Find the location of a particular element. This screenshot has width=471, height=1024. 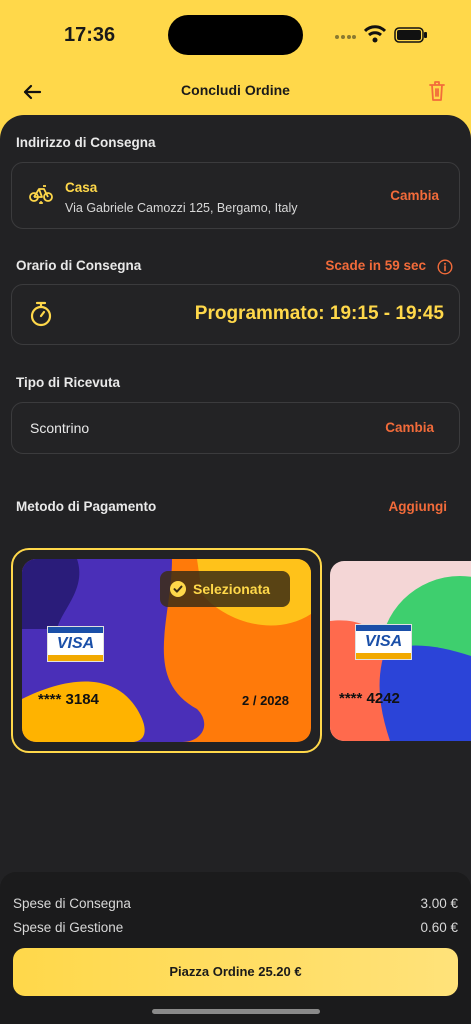

service-fee-value: 0.60 € is located at coordinates (439, 927).